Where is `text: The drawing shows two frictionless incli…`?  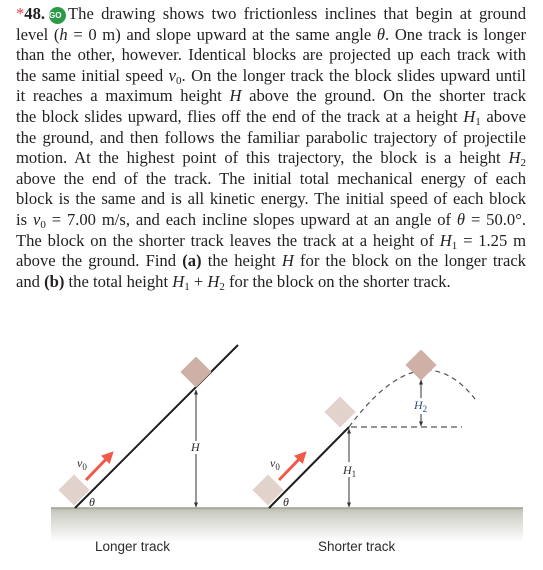 text: The drawing shows two frictionless incli… is located at coordinates (297, 13).